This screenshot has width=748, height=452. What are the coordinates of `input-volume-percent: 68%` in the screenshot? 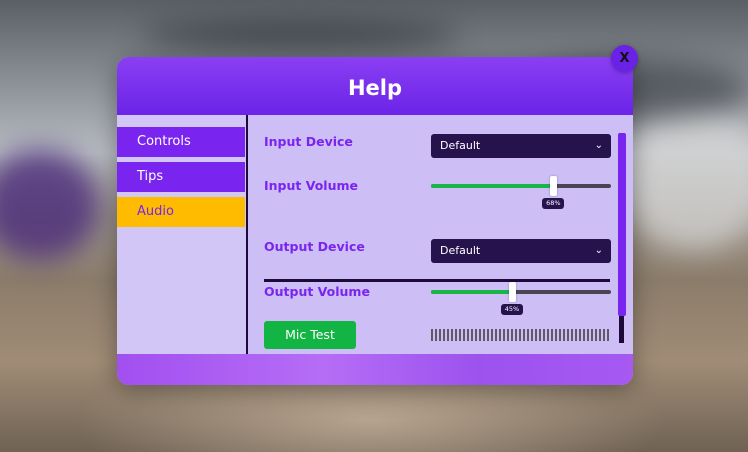 It's located at (553, 203).